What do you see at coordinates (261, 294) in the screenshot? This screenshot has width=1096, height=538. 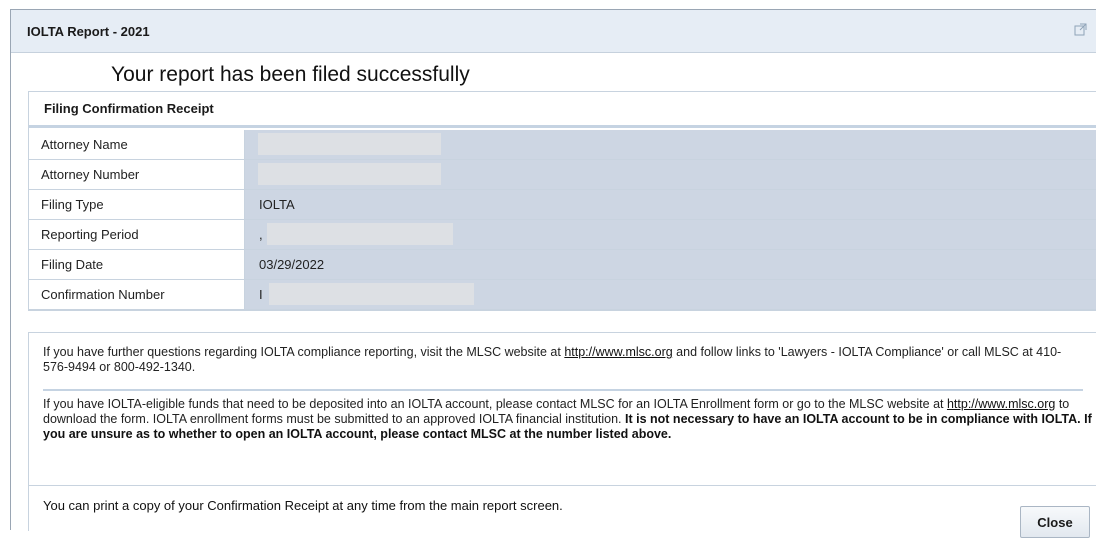 I see `row-value-text: I` at bounding box center [261, 294].